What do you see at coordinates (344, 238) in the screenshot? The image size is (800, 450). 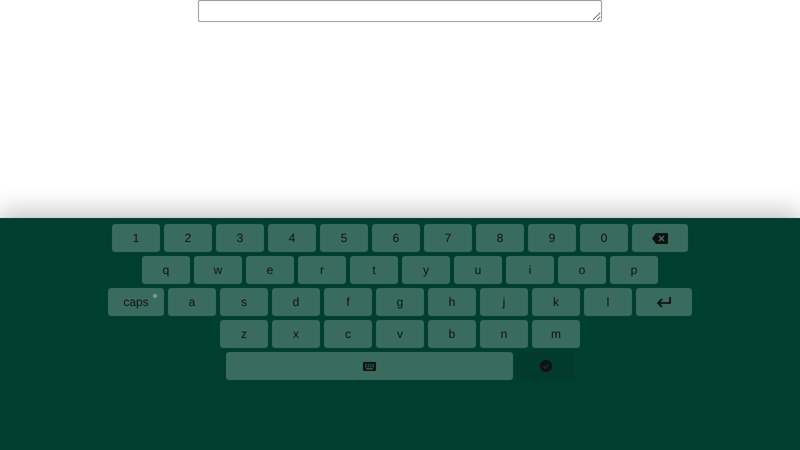 I see `key: 5` at bounding box center [344, 238].